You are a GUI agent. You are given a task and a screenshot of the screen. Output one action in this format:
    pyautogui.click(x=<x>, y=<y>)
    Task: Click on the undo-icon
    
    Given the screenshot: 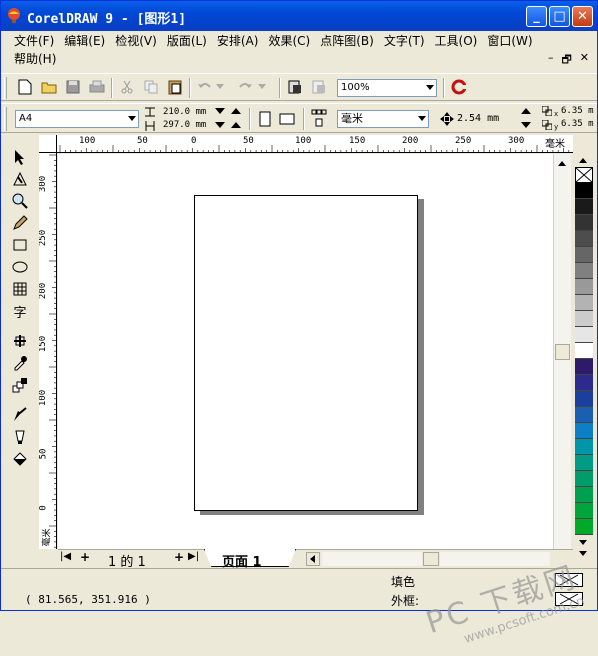 What is the action you would take?
    pyautogui.click(x=205, y=87)
    